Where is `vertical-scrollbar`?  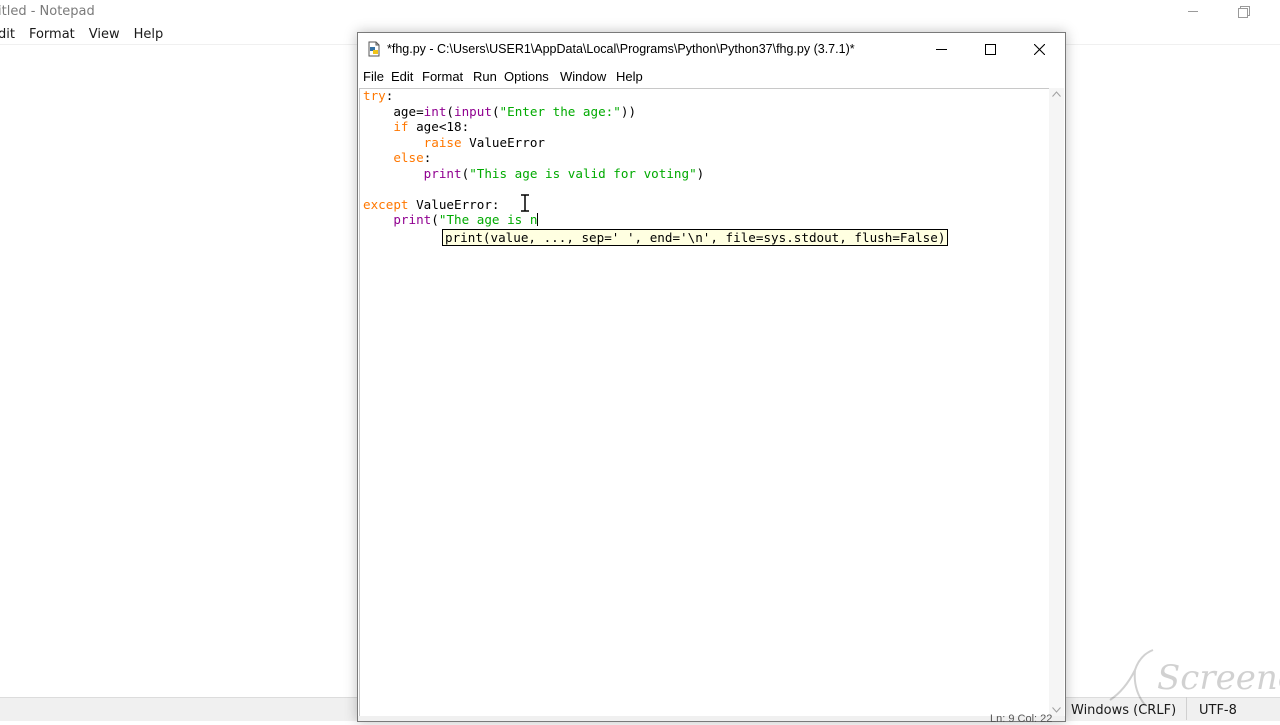
vertical-scrollbar is located at coordinates (1056, 402).